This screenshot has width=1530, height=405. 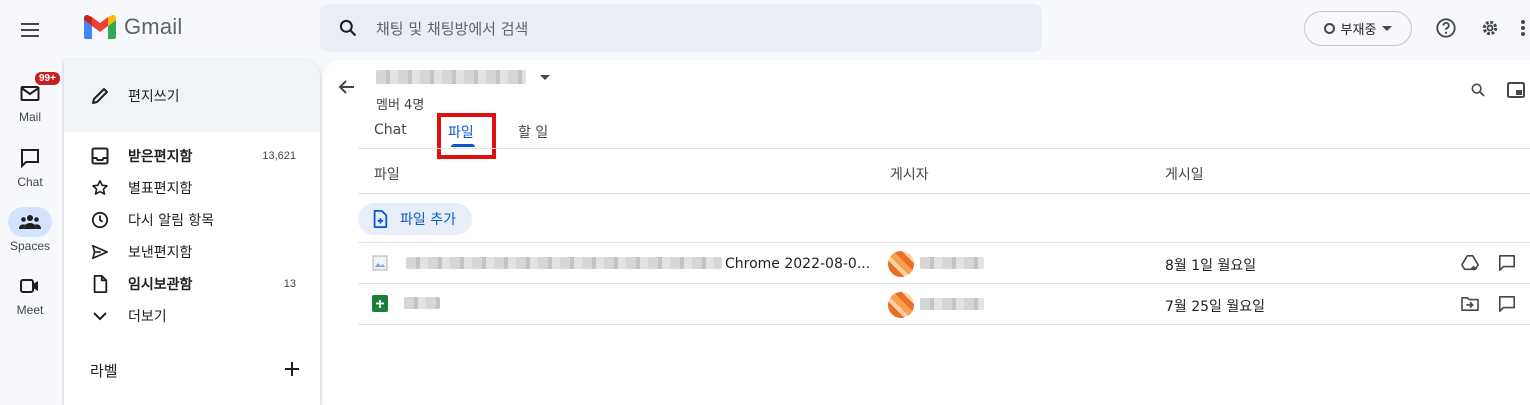 I want to click on add-label-plus-icon, so click(x=292, y=371).